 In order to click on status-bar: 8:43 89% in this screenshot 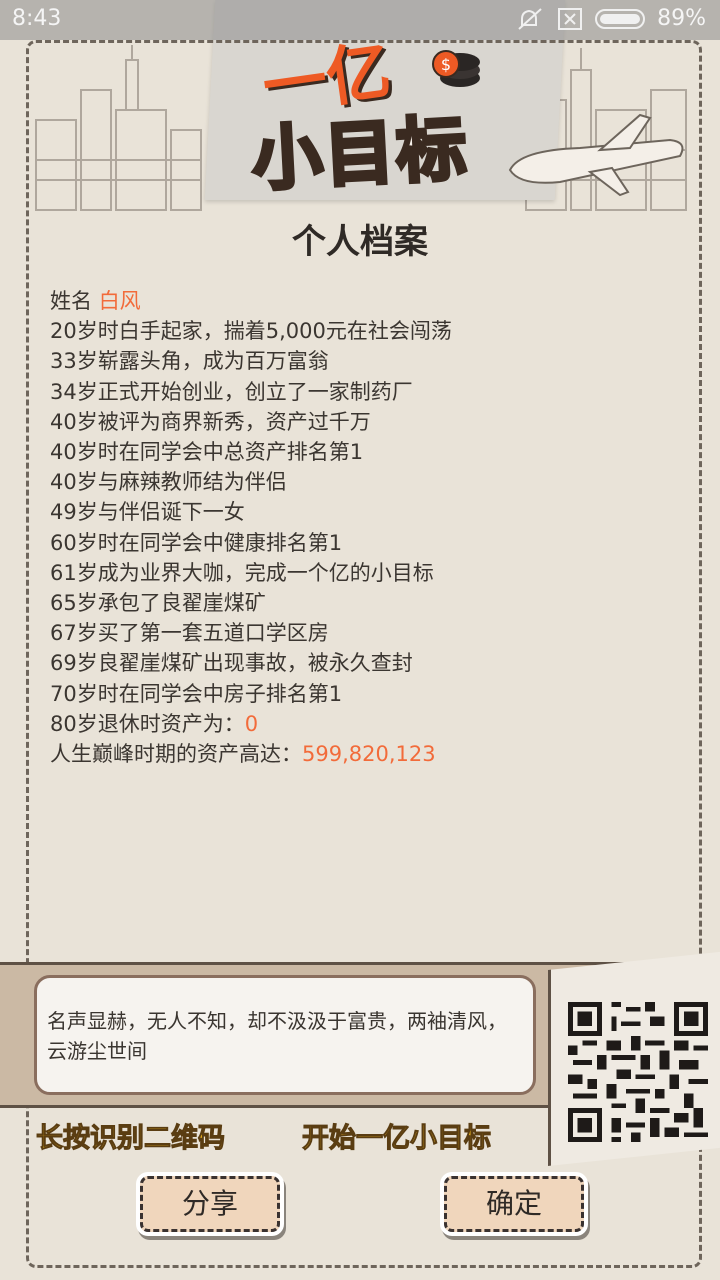, I will do `click(360, 20)`.